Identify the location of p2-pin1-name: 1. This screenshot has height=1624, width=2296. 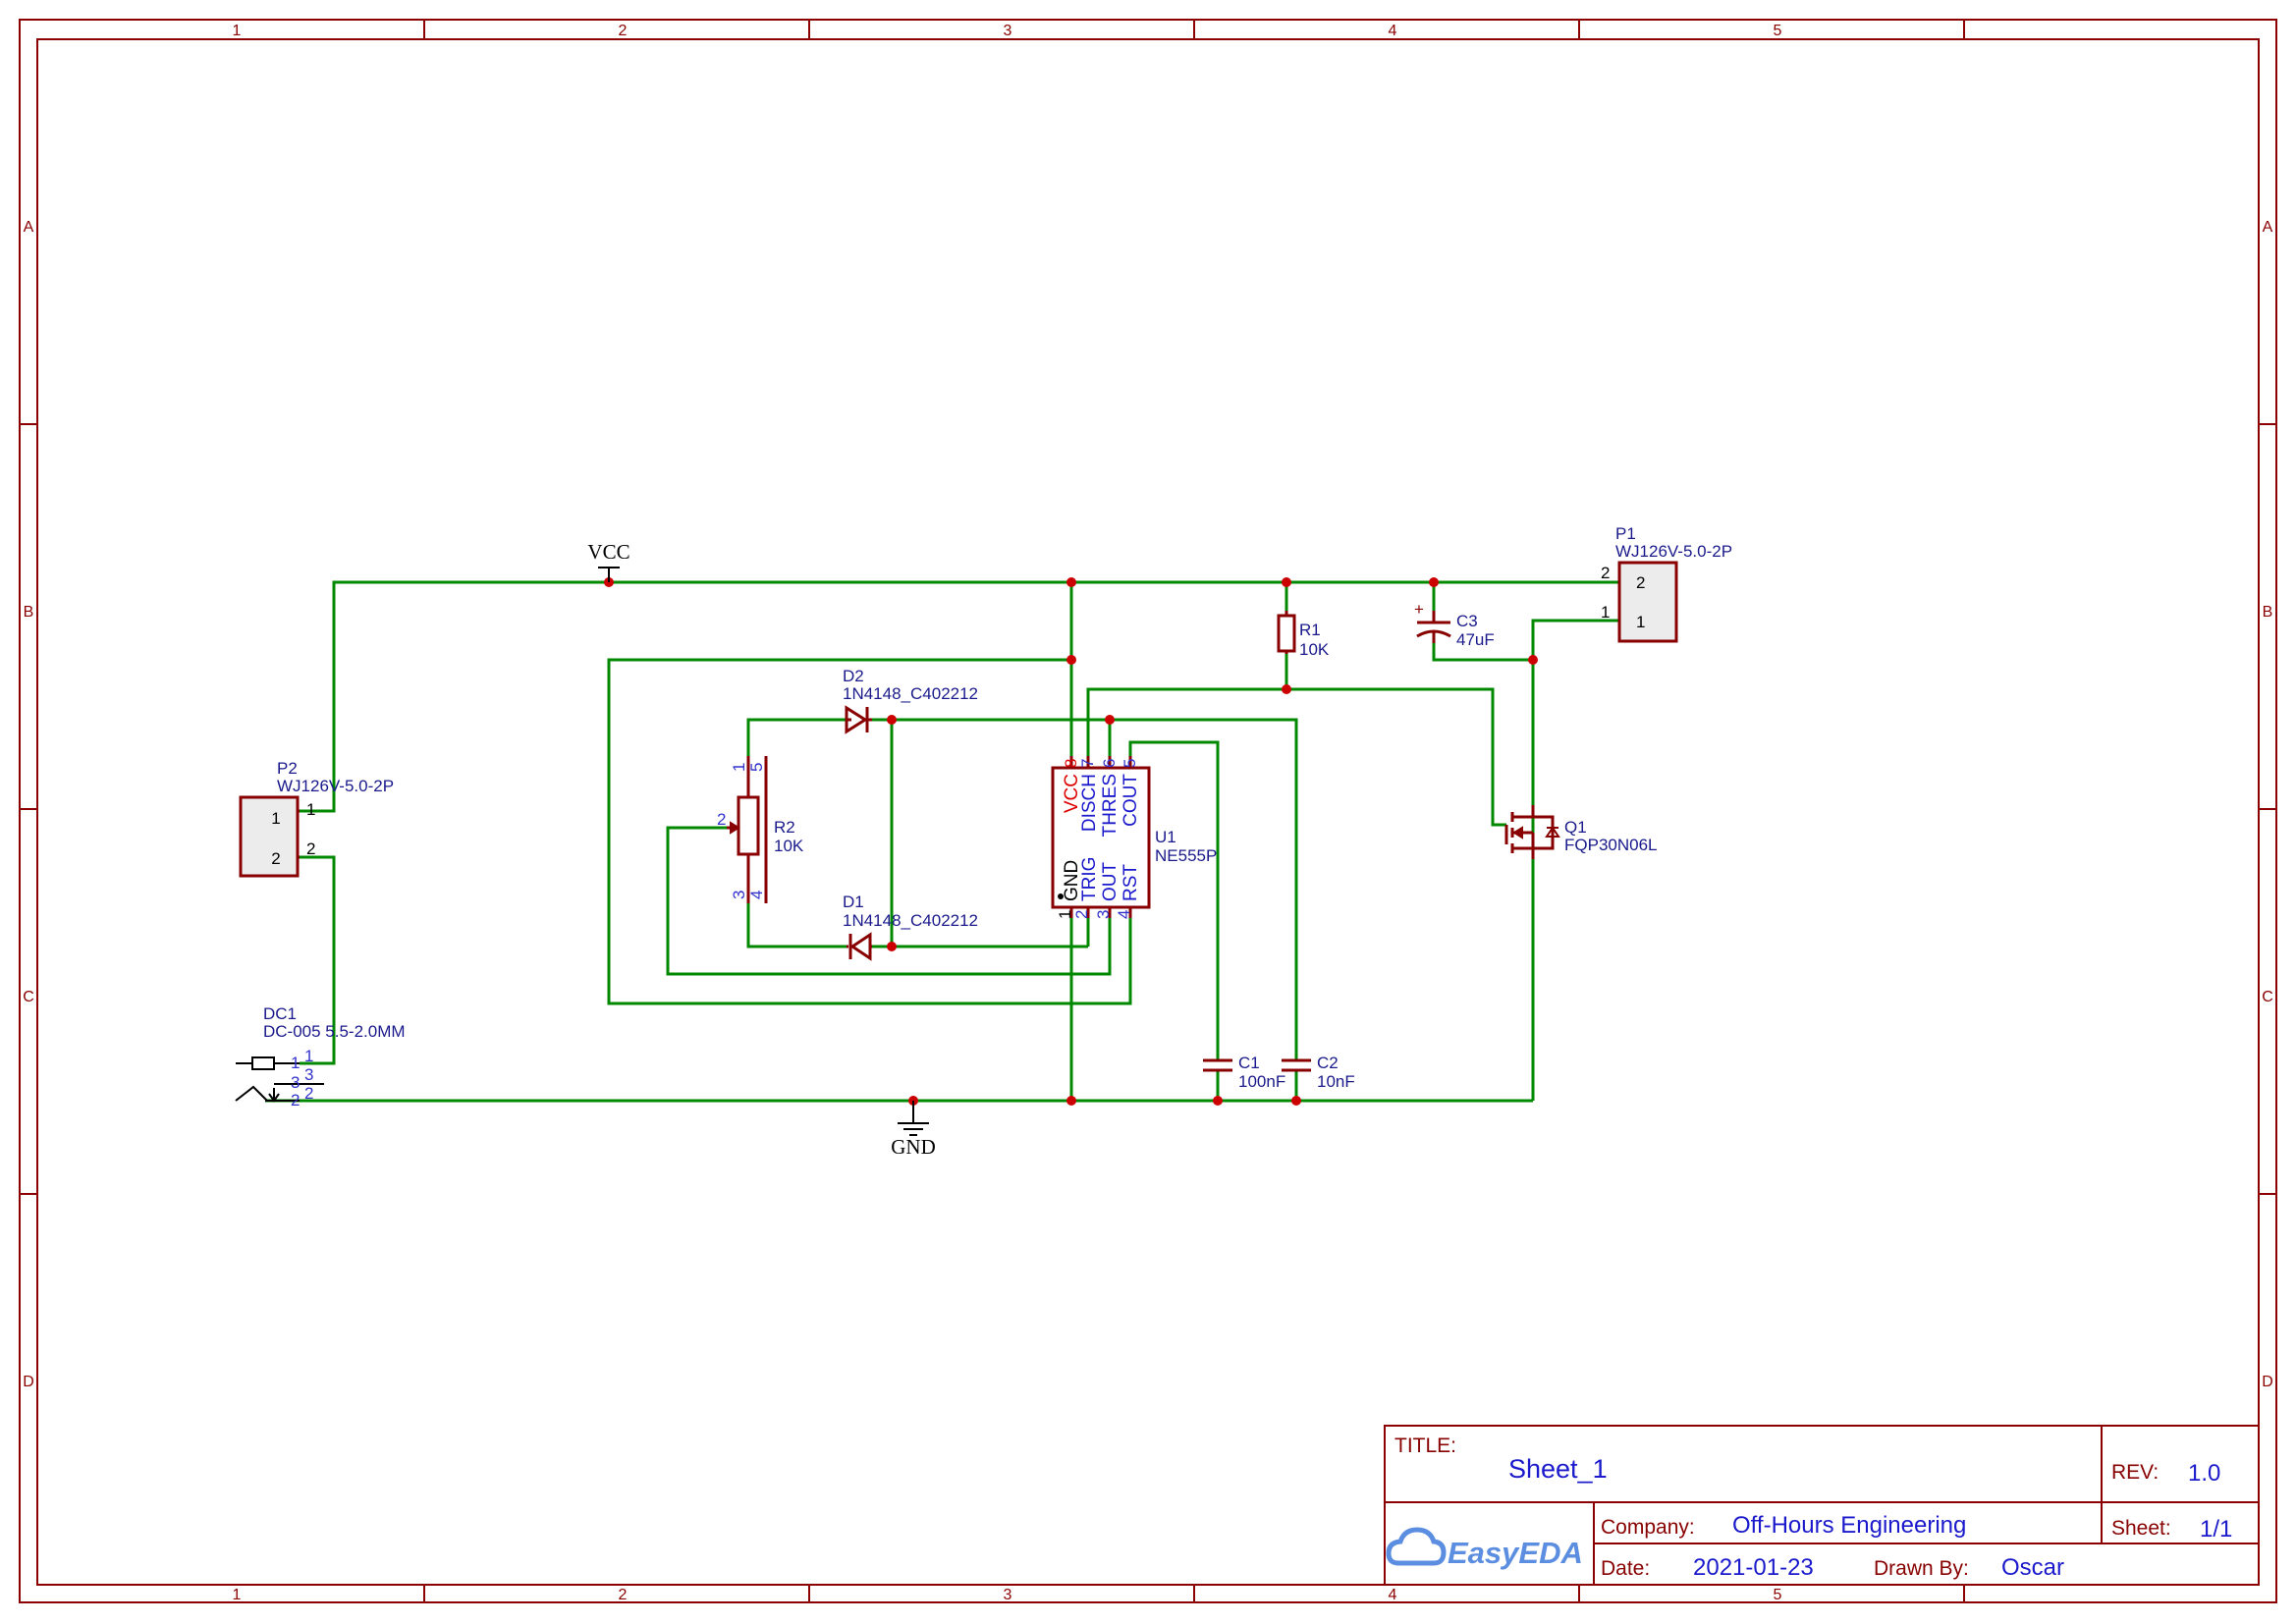
(275, 818).